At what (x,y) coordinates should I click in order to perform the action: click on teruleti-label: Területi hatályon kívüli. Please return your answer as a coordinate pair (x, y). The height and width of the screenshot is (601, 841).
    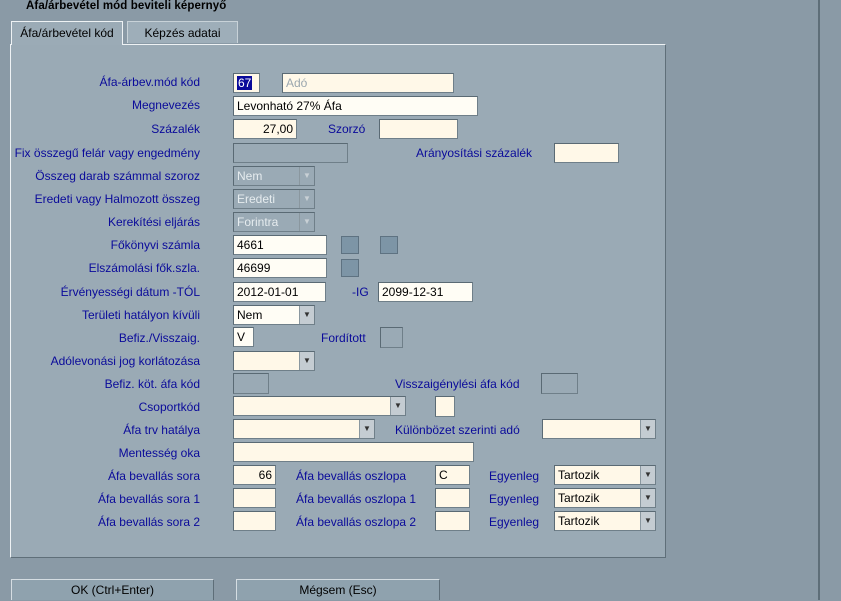
    Looking at the image, I should click on (140, 315).